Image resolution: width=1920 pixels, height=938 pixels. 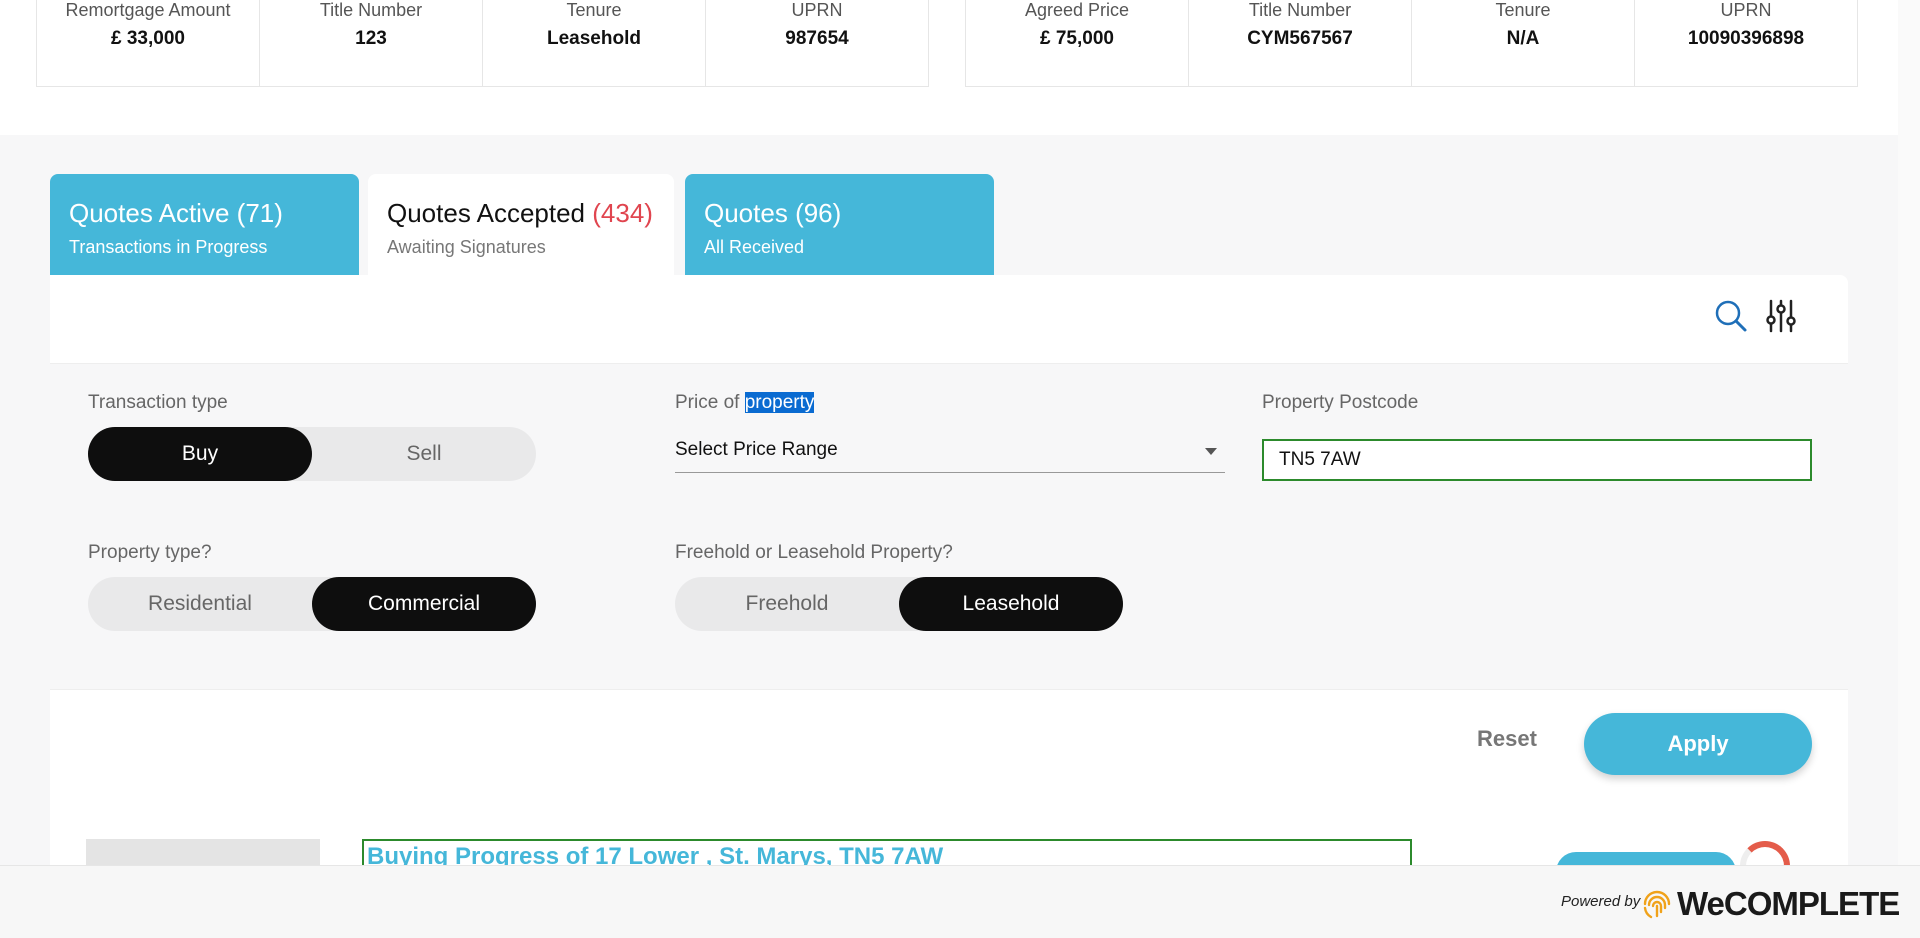 I want to click on sliders-icon, so click(x=1781, y=316).